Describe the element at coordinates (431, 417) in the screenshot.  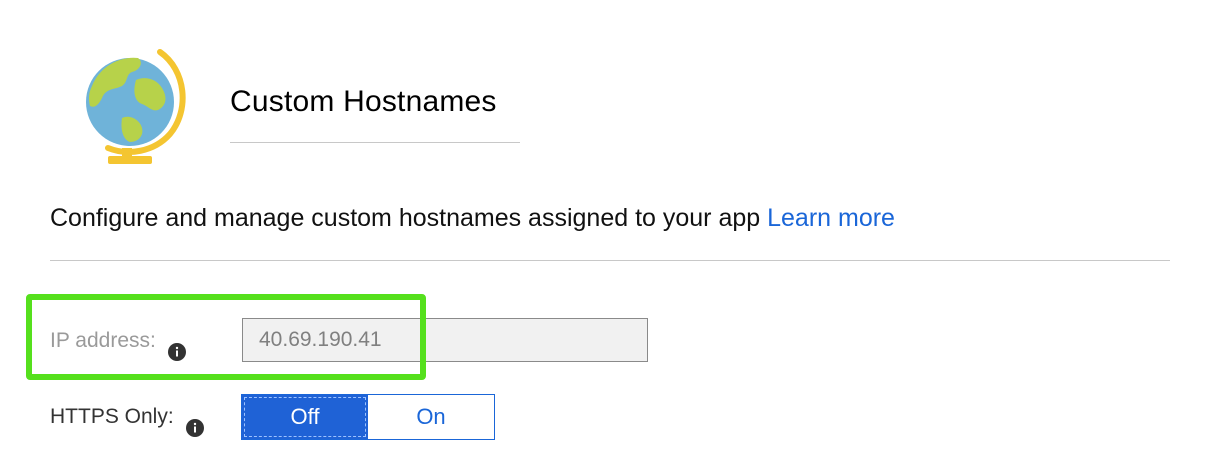
I see `https-on-button: On` at that location.